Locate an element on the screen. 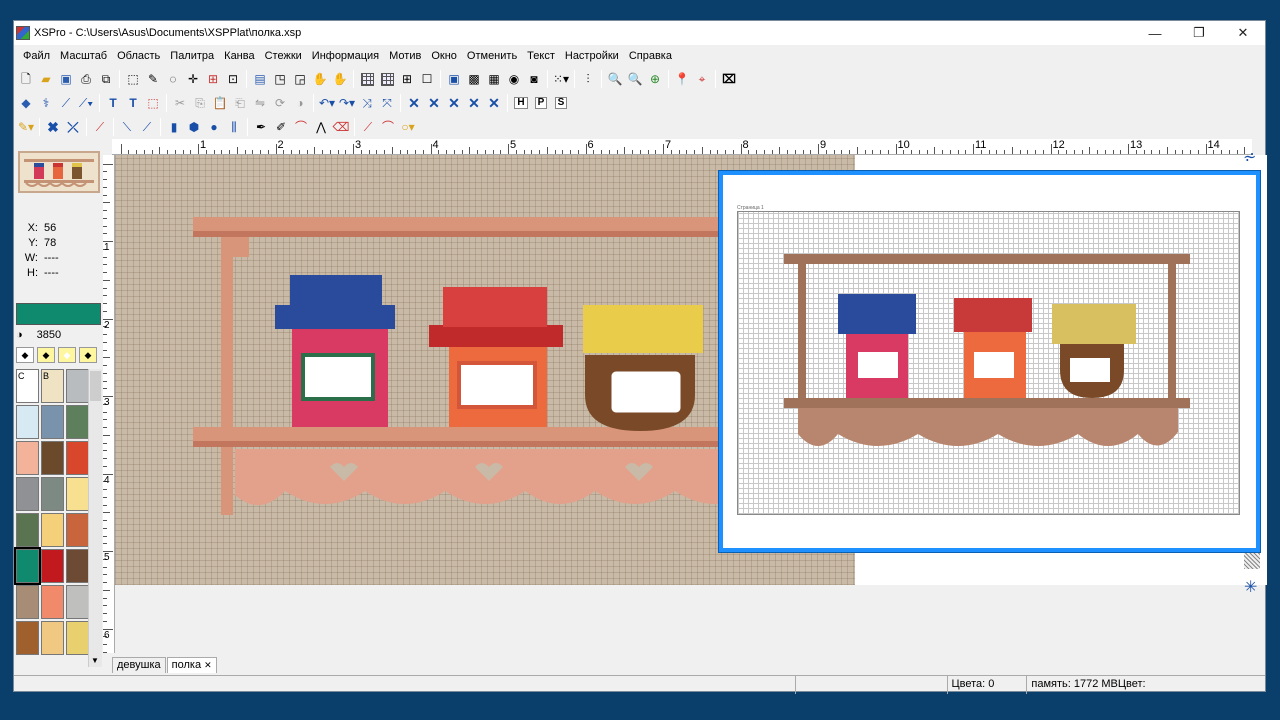 This screenshot has height=720, width=1280. line-icon: ⟍ is located at coordinates (127, 127).